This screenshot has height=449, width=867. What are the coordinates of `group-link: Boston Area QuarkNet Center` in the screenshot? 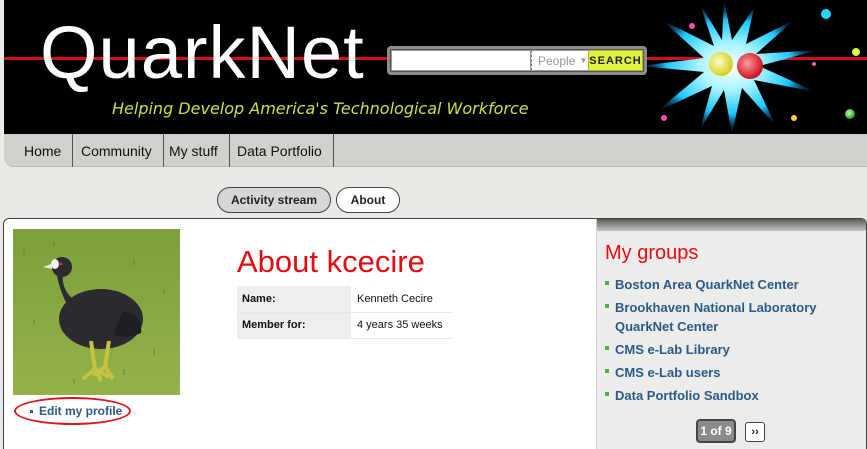 It's located at (707, 284).